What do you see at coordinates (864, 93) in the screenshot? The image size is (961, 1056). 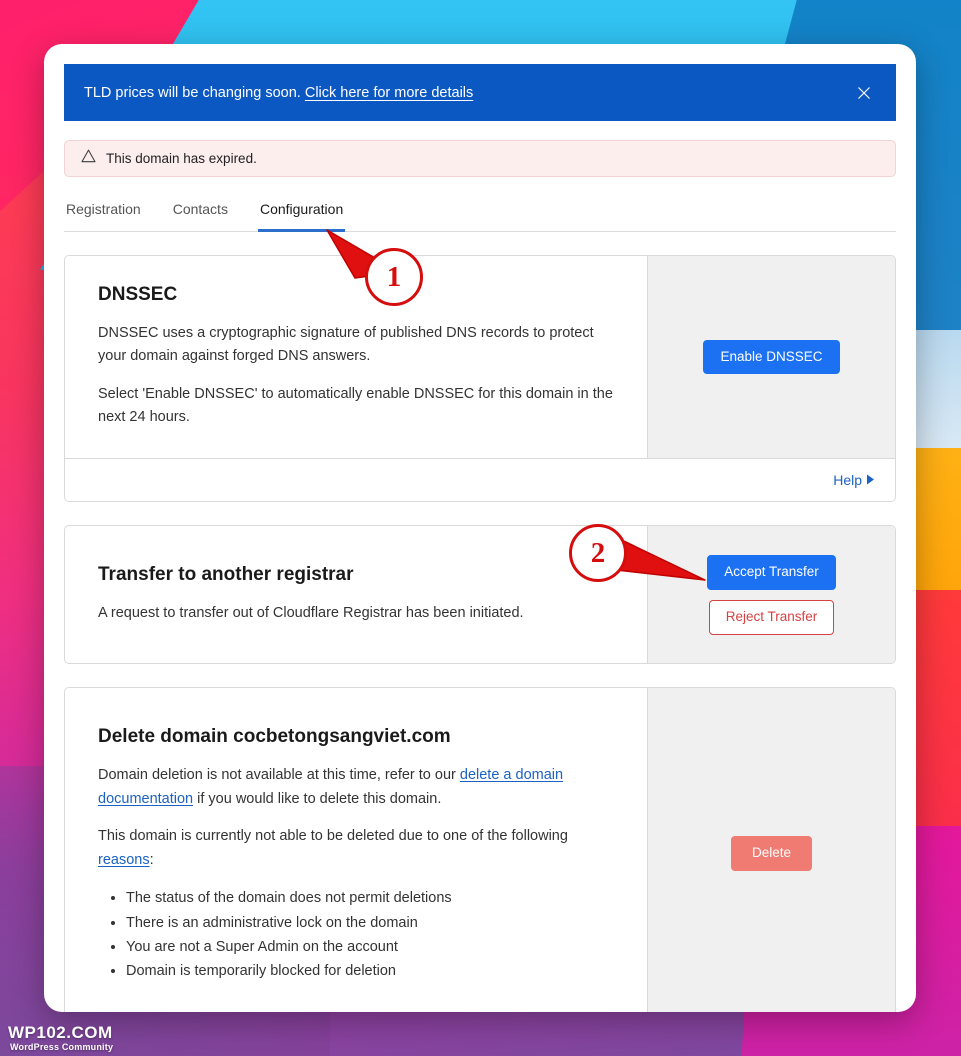 I see `close-icon` at bounding box center [864, 93].